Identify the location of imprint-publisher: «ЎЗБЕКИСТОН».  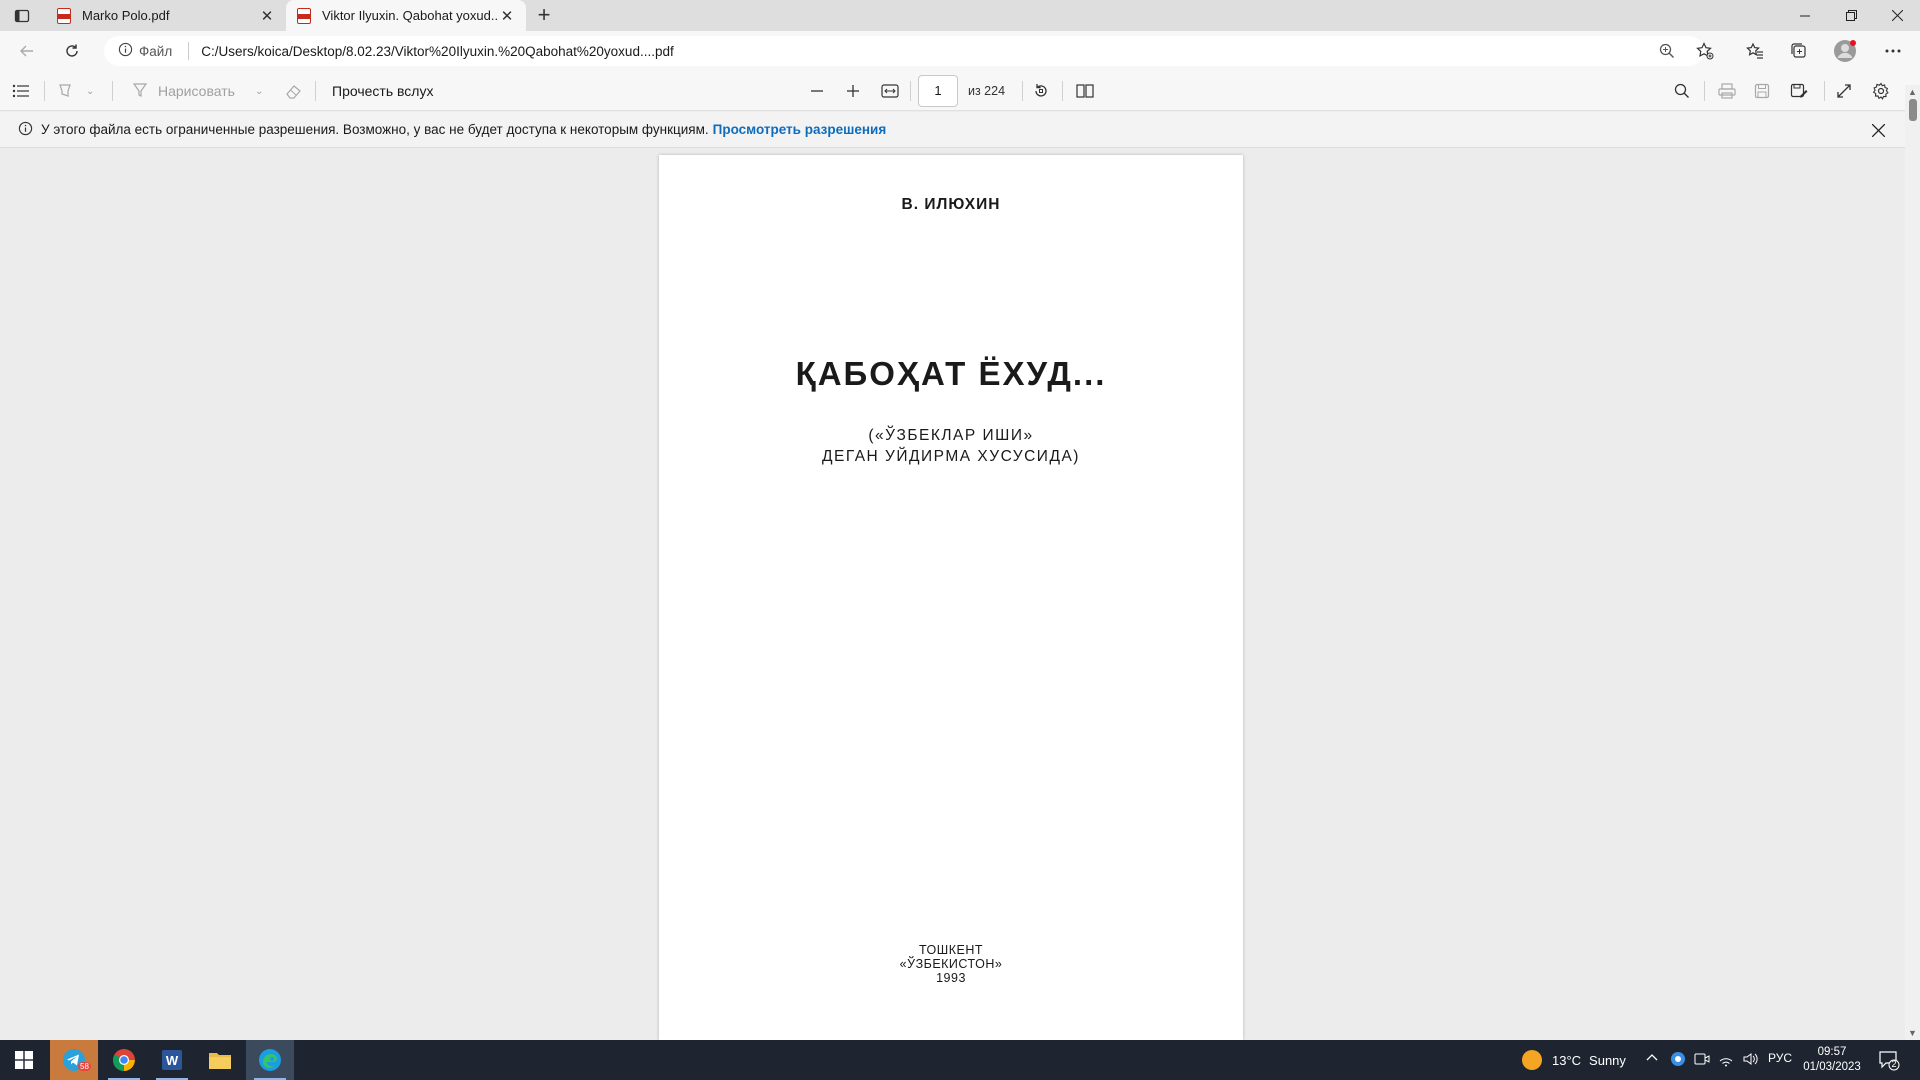
(951, 964).